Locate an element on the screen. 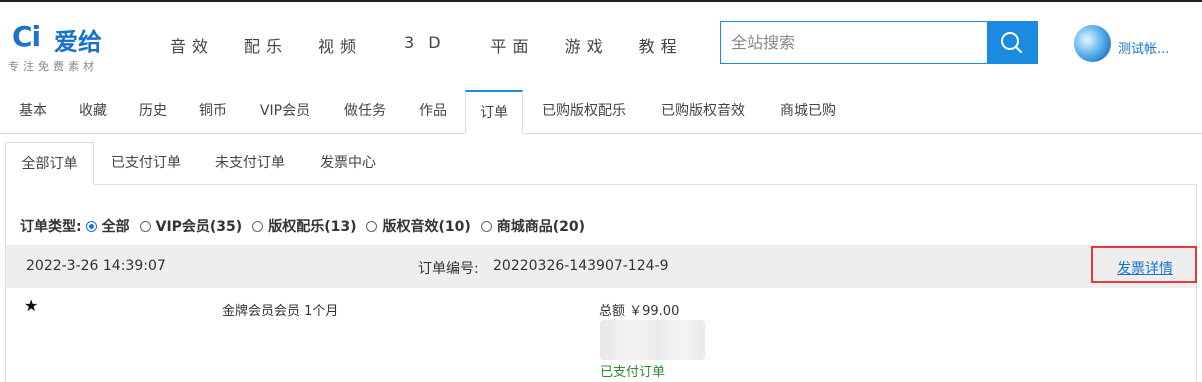 This screenshot has height=382, width=1202. order-total: 总额 ￥99.00 is located at coordinates (639, 311).